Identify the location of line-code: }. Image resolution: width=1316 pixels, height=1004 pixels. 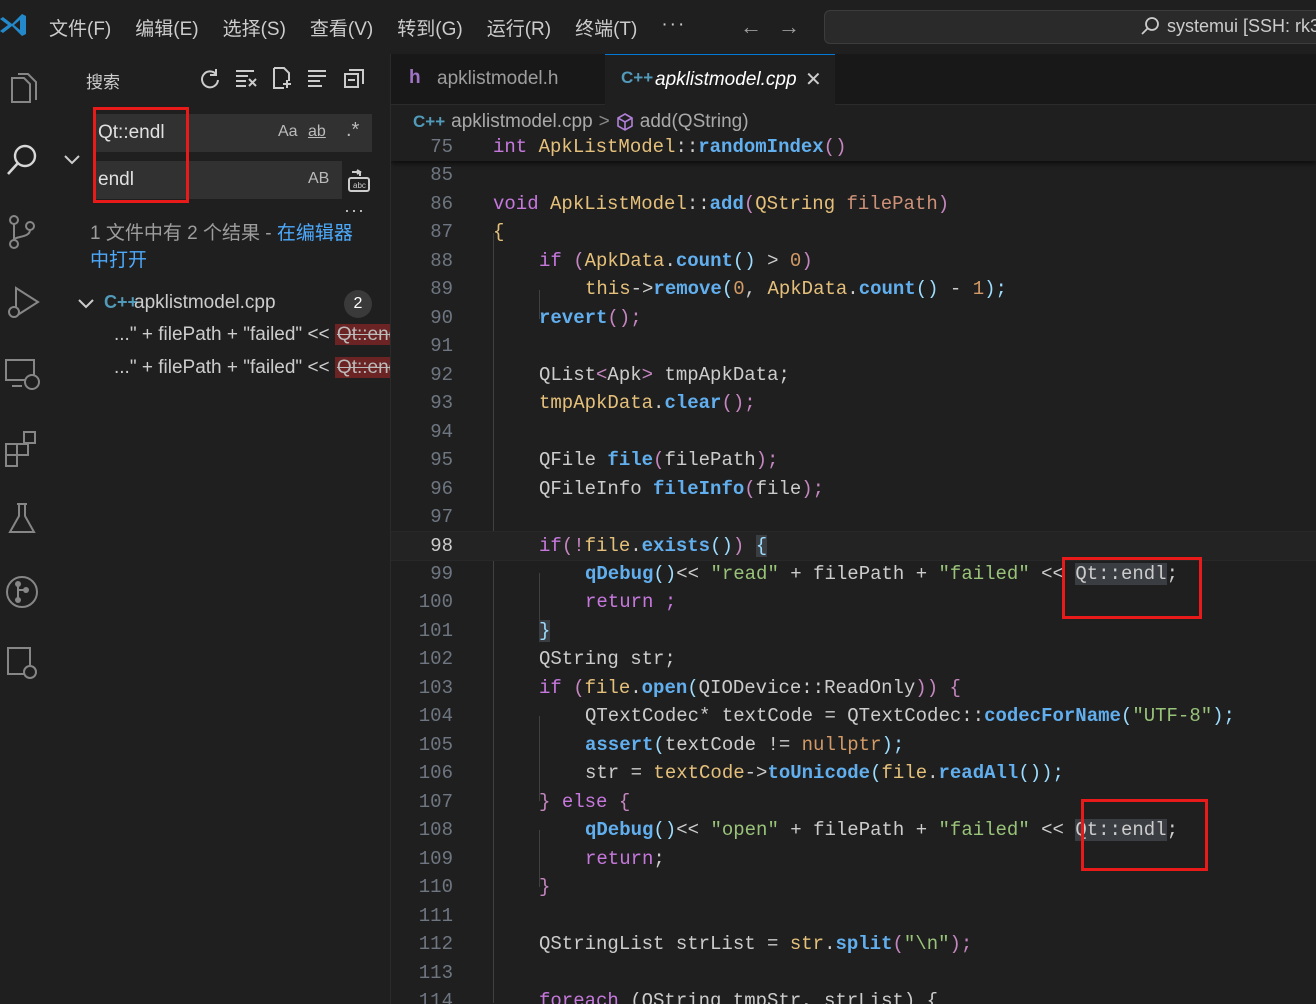
(545, 631).